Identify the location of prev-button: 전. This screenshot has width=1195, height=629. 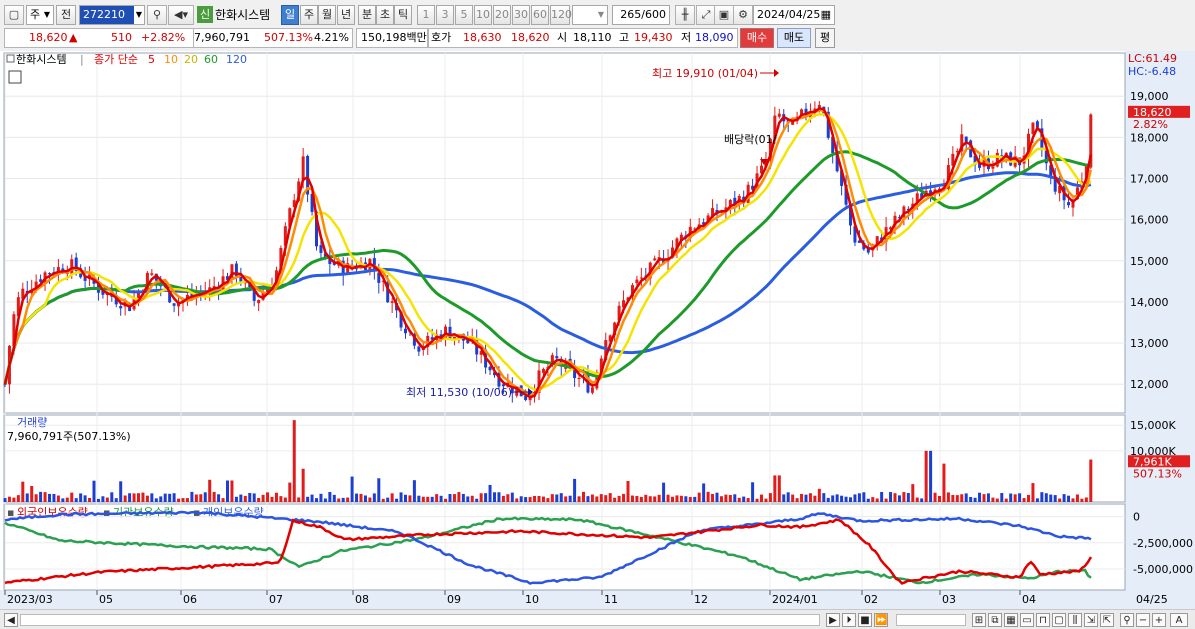
(66, 15).